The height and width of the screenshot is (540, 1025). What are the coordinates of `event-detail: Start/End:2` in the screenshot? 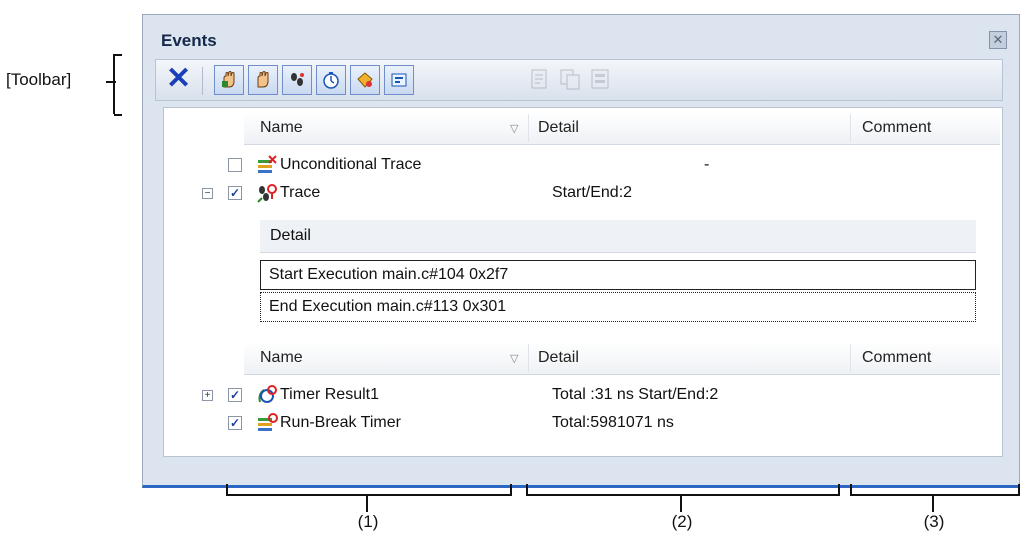 It's located at (592, 192).